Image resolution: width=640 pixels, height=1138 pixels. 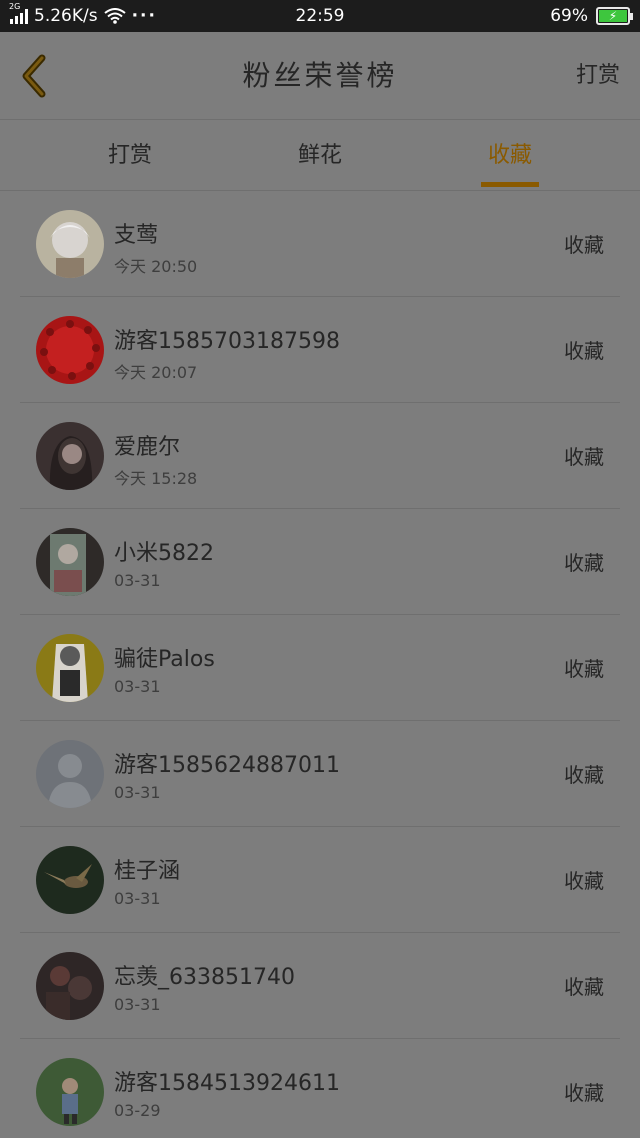 What do you see at coordinates (227, 1083) in the screenshot?
I see `user-name: 游客1584513924611` at bounding box center [227, 1083].